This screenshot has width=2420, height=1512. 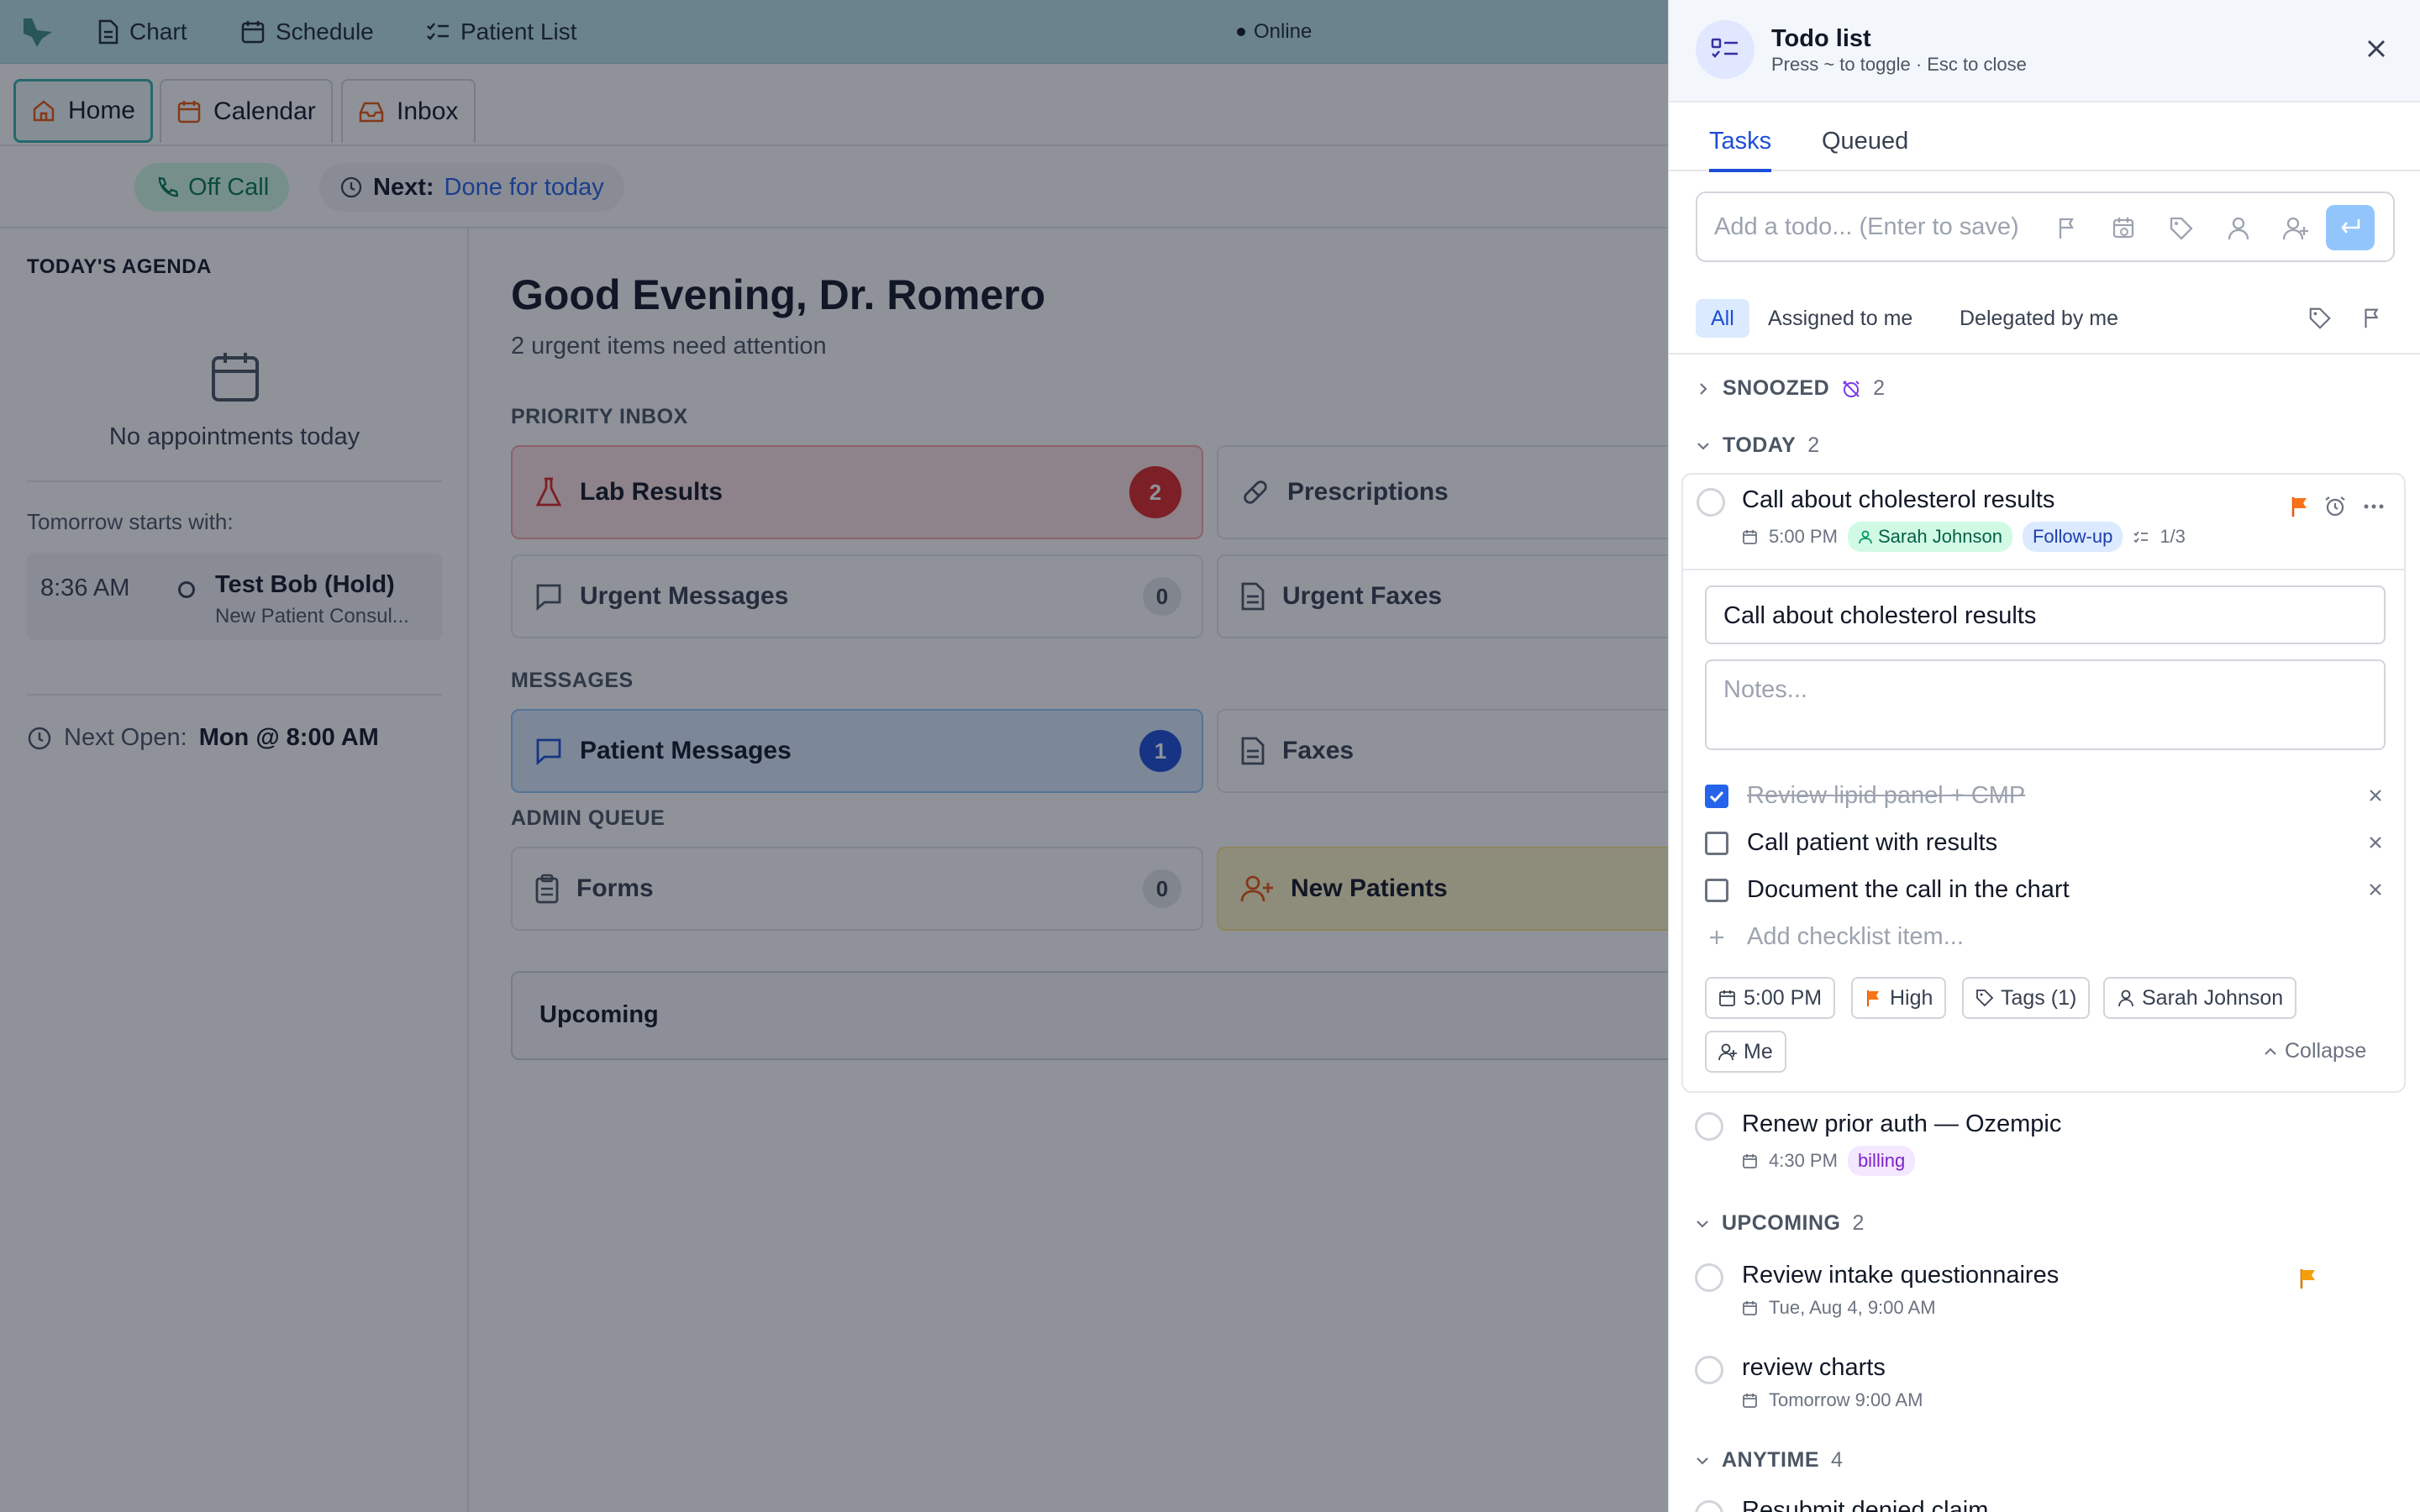 What do you see at coordinates (2045, 227) in the screenshot?
I see `add-todo-input: Add a todo... (Enter to save)` at bounding box center [2045, 227].